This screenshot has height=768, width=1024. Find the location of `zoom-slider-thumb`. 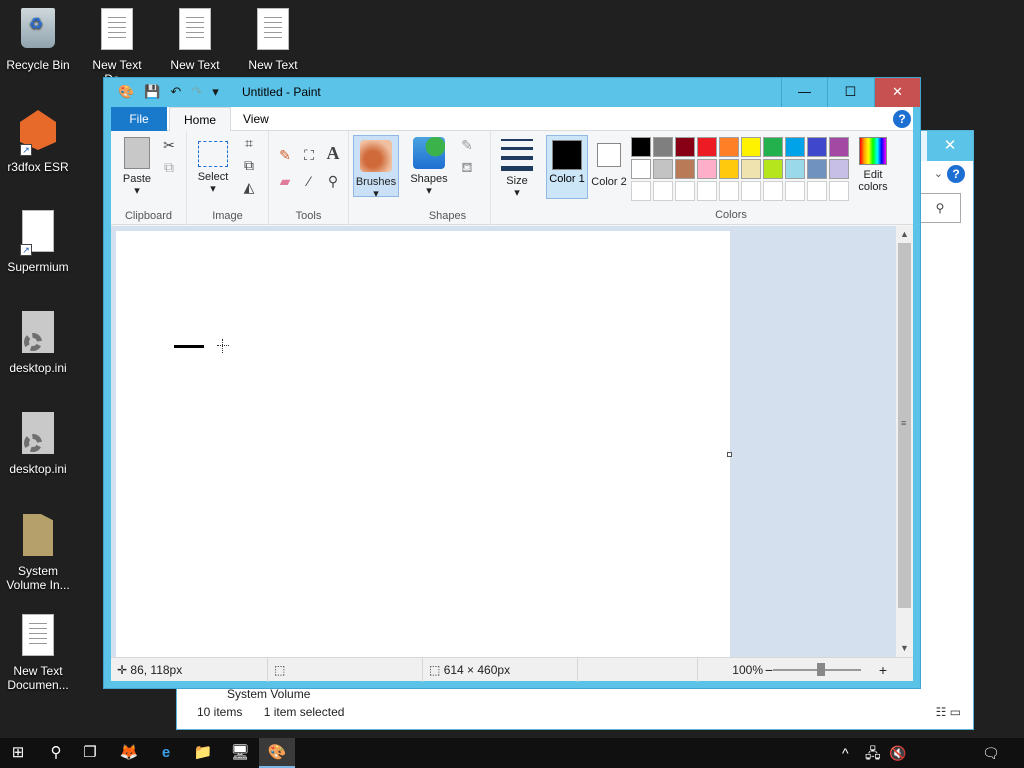

zoom-slider-thumb is located at coordinates (821, 669).